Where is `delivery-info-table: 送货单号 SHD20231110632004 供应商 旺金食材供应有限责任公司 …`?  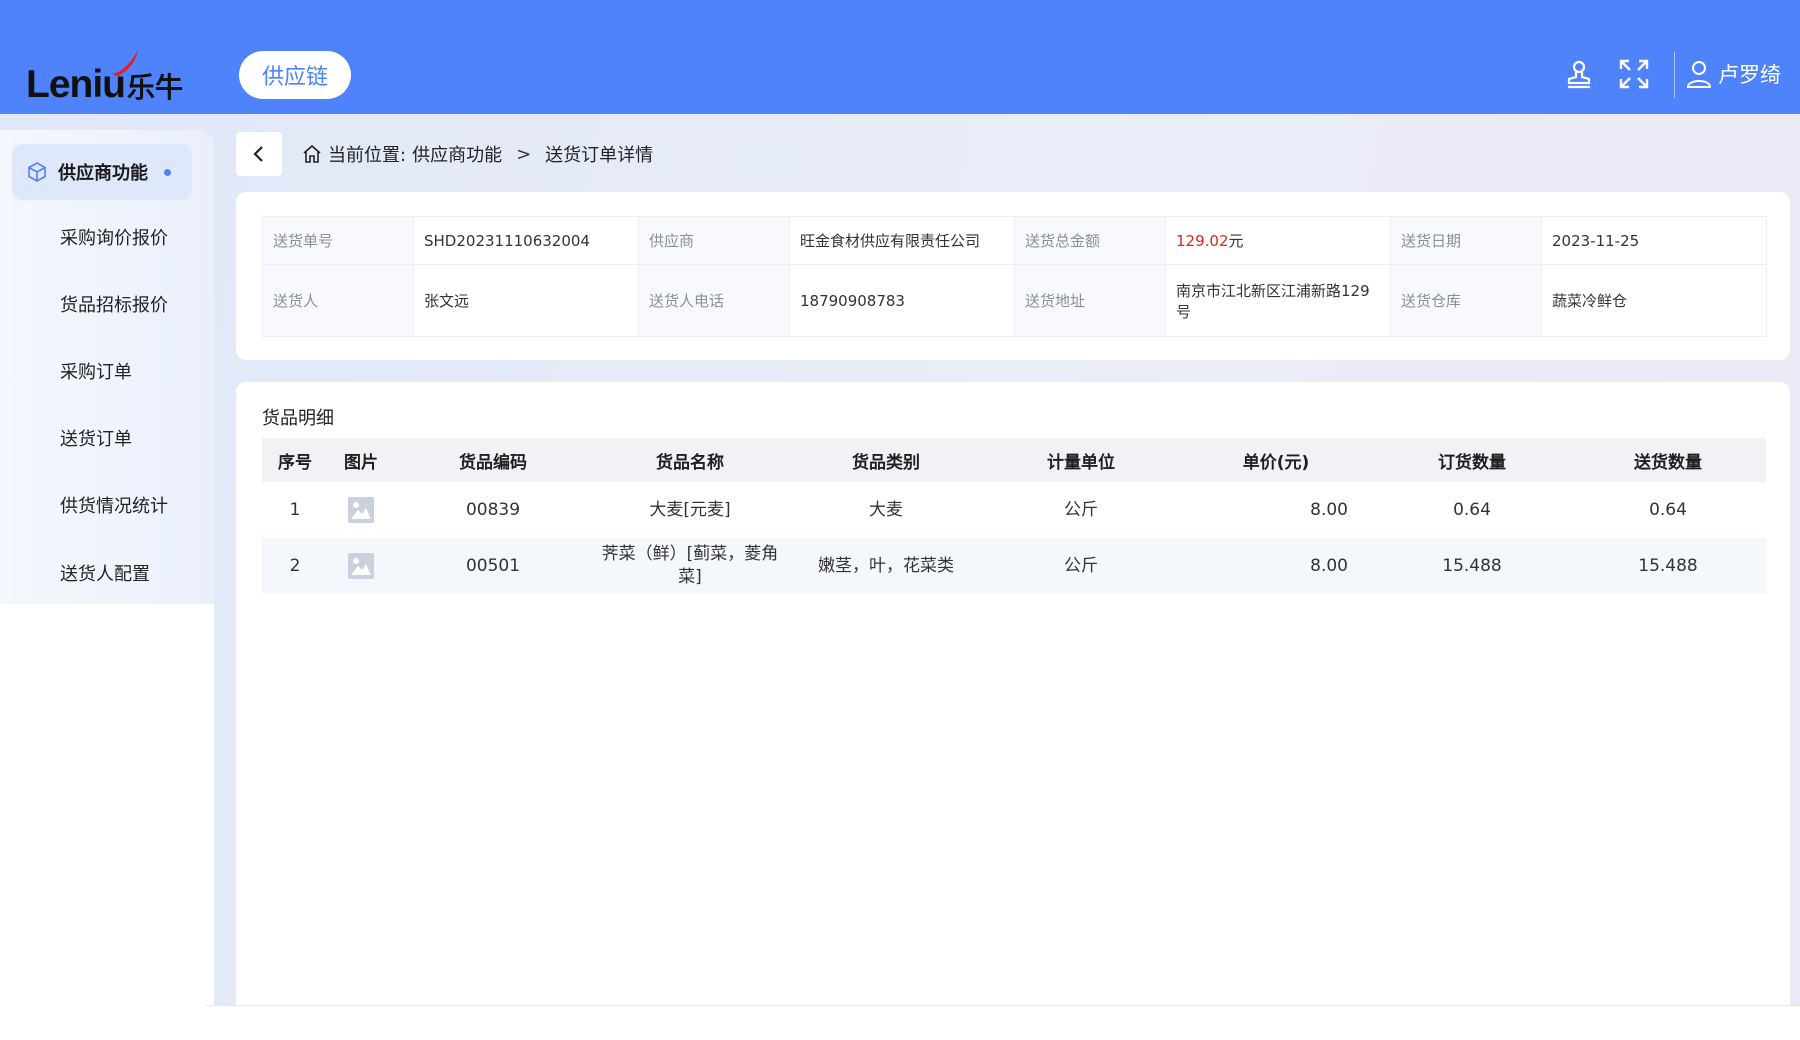 delivery-info-table: 送货单号 SHD20231110632004 供应商 旺金食材供应有限责任公司 … is located at coordinates (1014, 276).